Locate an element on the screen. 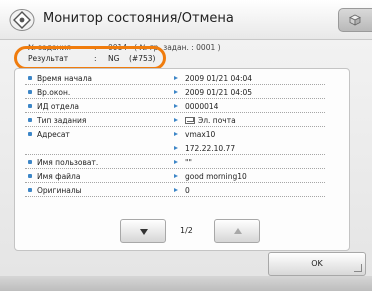 The height and width of the screenshot is (291, 372). triangle-up-icon is located at coordinates (238, 231).